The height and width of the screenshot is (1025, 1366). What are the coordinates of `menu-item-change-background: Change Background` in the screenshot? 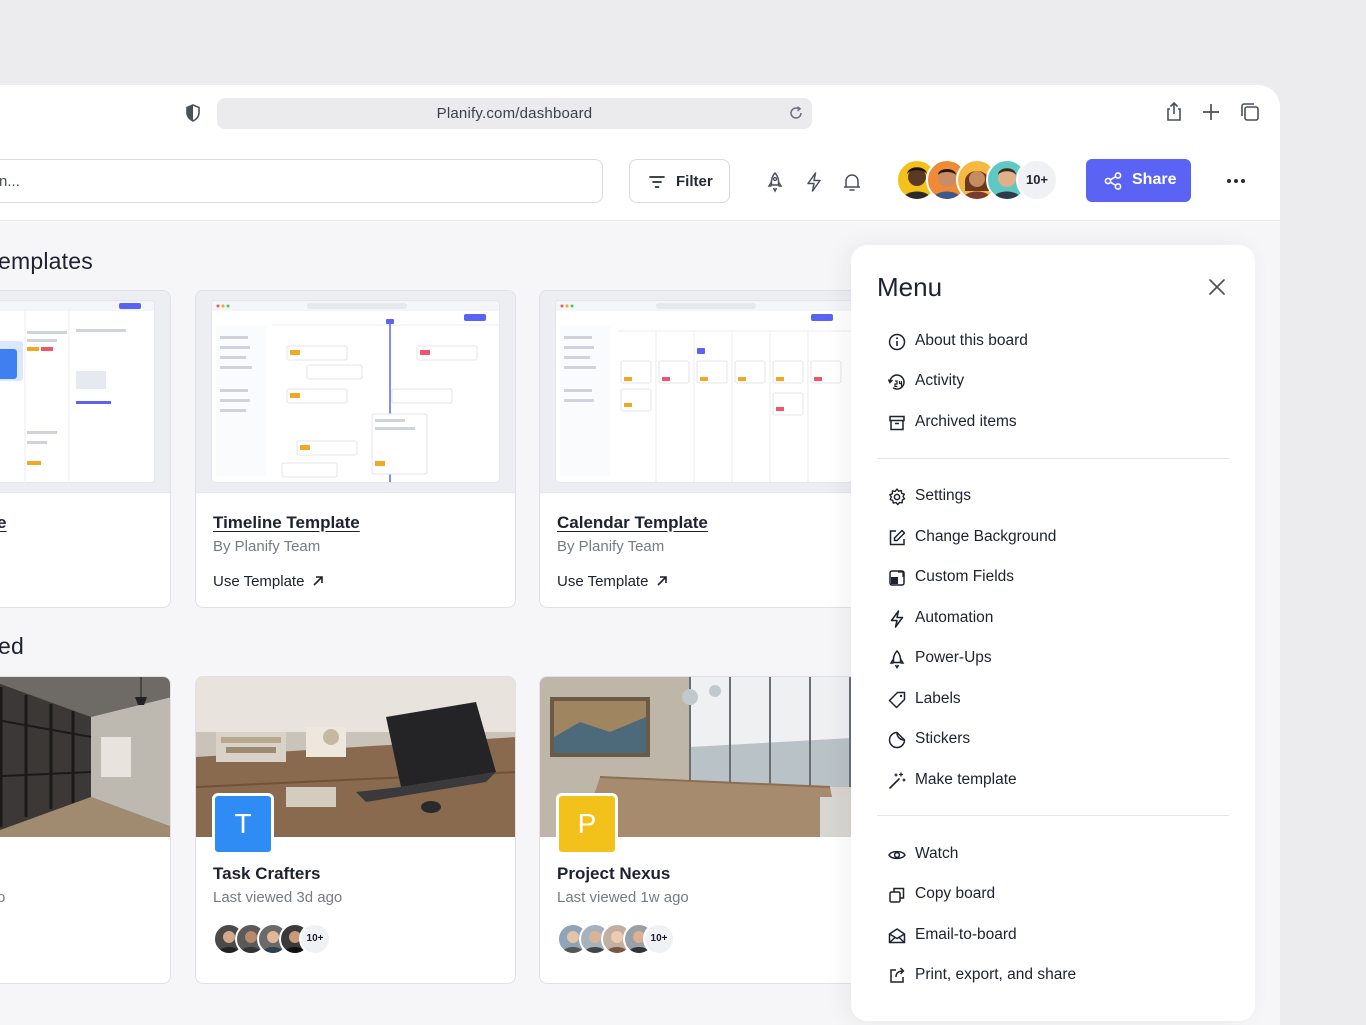 It's located at (1047, 538).